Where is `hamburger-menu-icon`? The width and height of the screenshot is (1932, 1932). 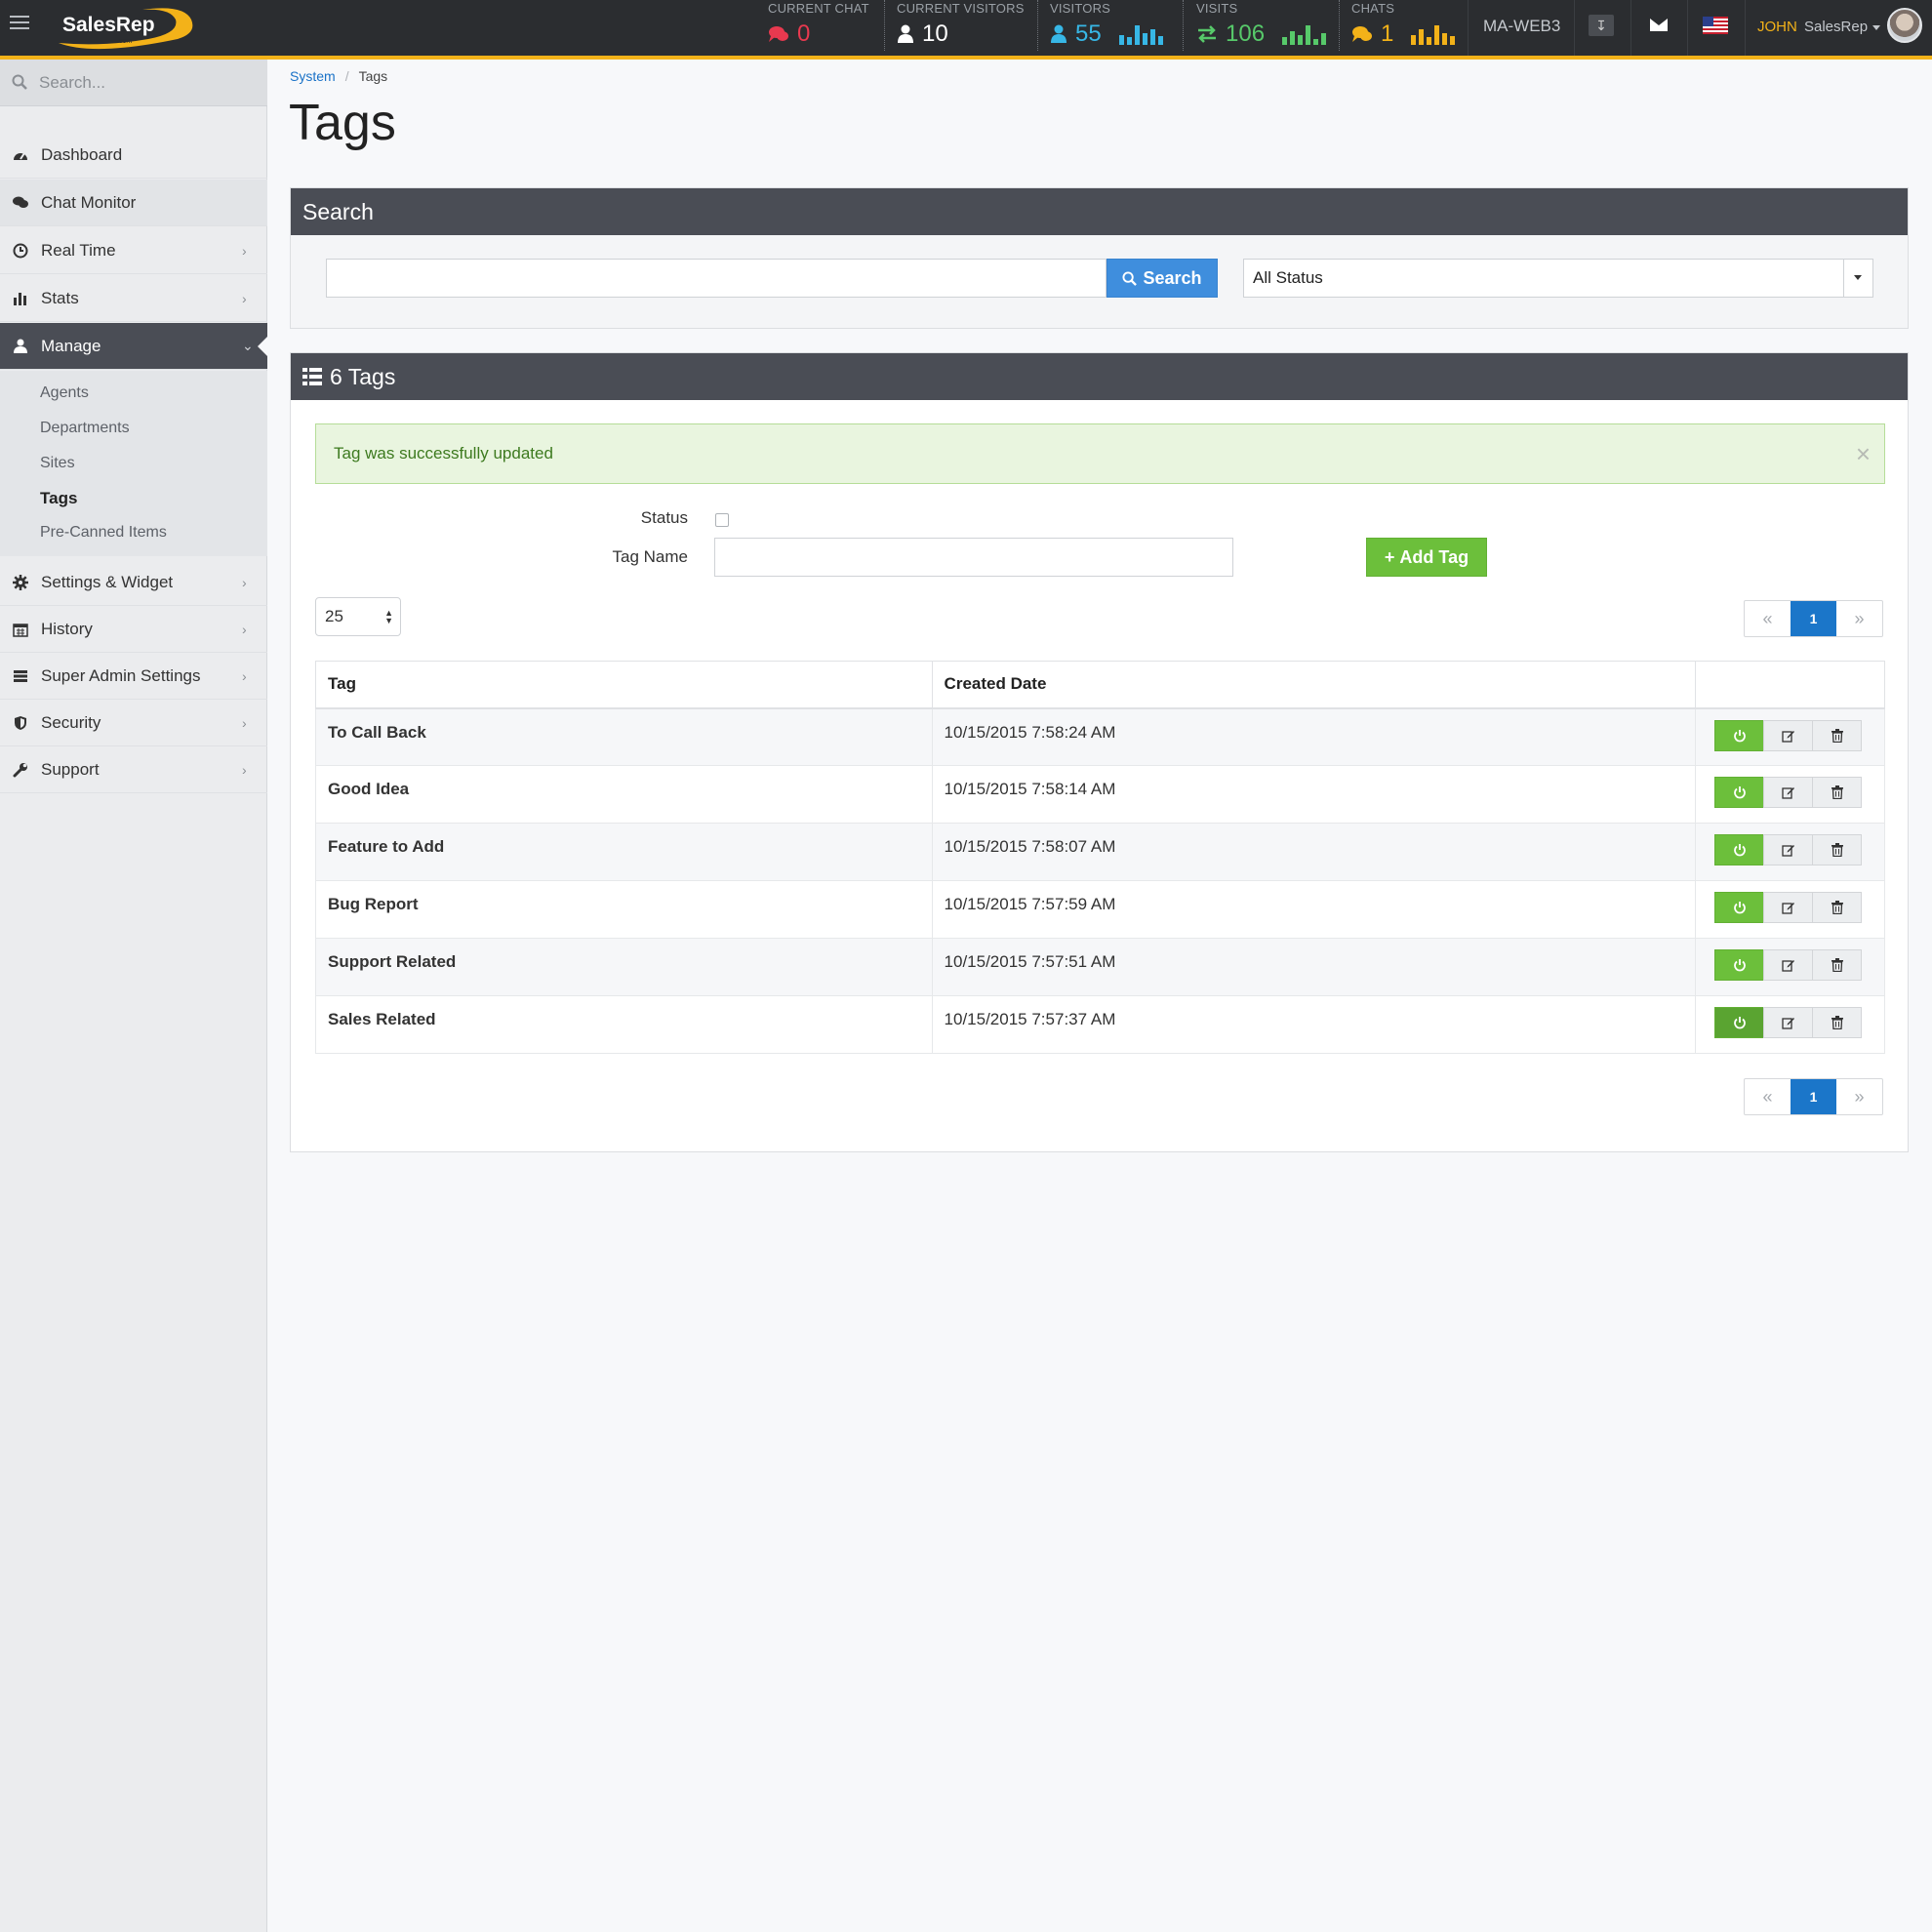
hamburger-menu-icon is located at coordinates (20, 23).